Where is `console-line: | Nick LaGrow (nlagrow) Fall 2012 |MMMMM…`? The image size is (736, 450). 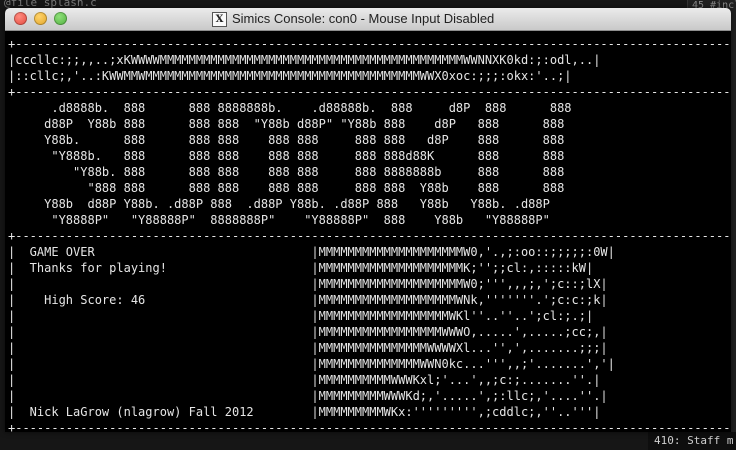
console-line: | Nick LaGrow (nlagrow) Fall 2012 |MMMMM… is located at coordinates (304, 412).